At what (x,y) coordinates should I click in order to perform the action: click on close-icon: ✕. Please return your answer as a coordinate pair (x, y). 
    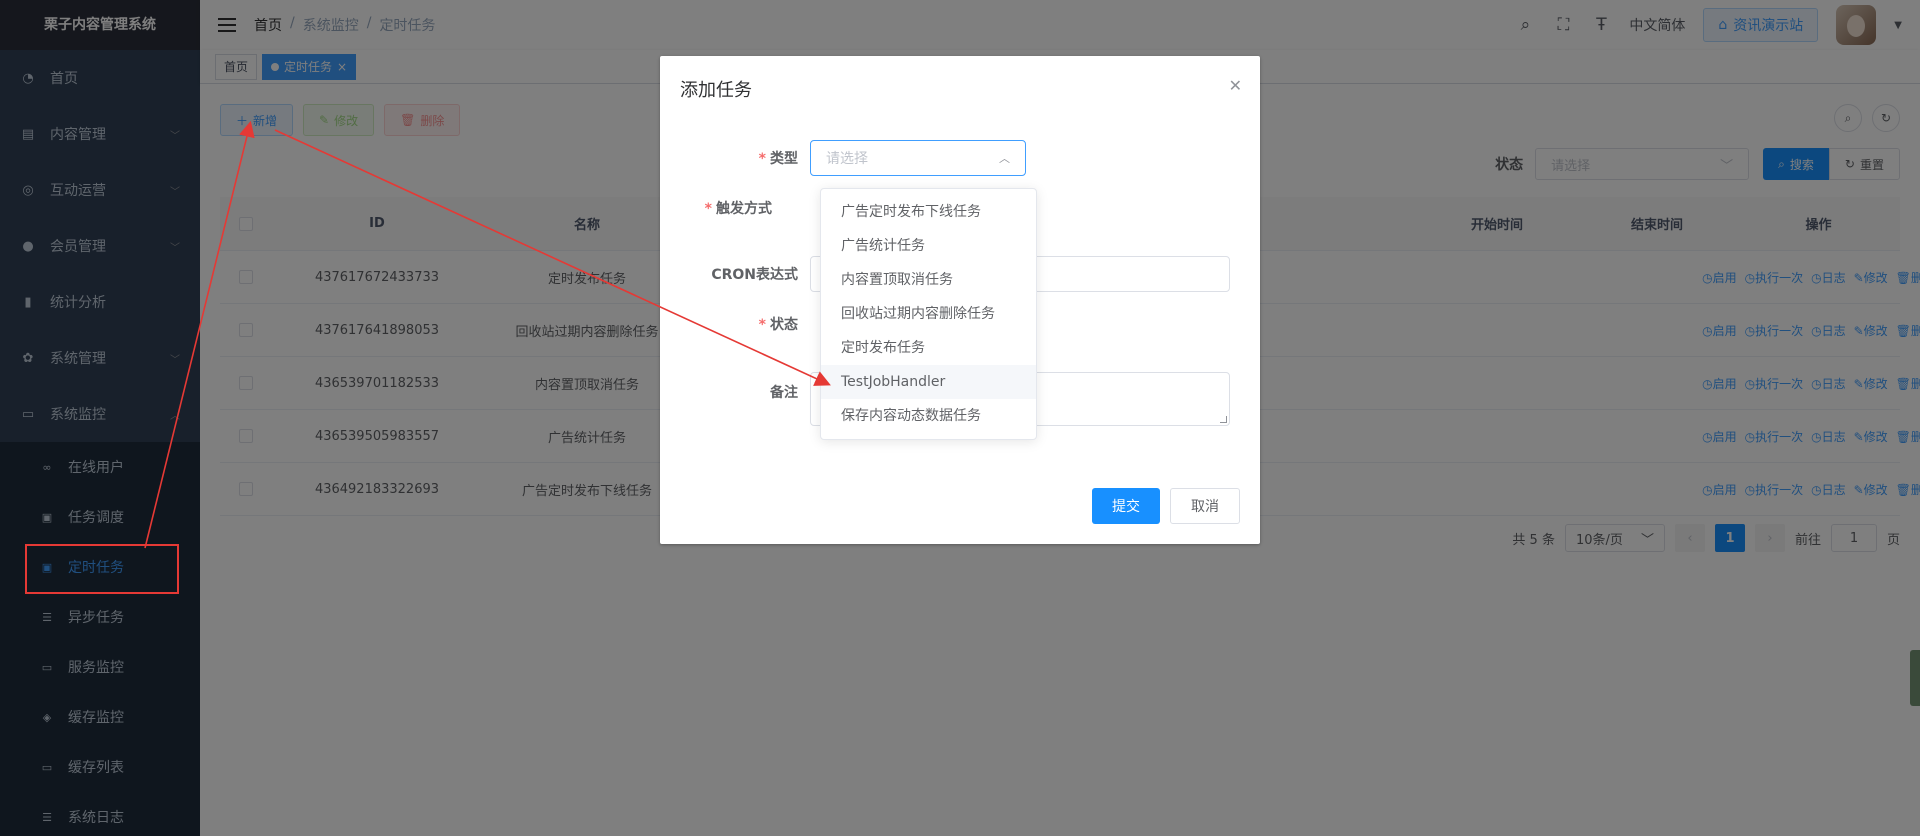
    Looking at the image, I should click on (1235, 85).